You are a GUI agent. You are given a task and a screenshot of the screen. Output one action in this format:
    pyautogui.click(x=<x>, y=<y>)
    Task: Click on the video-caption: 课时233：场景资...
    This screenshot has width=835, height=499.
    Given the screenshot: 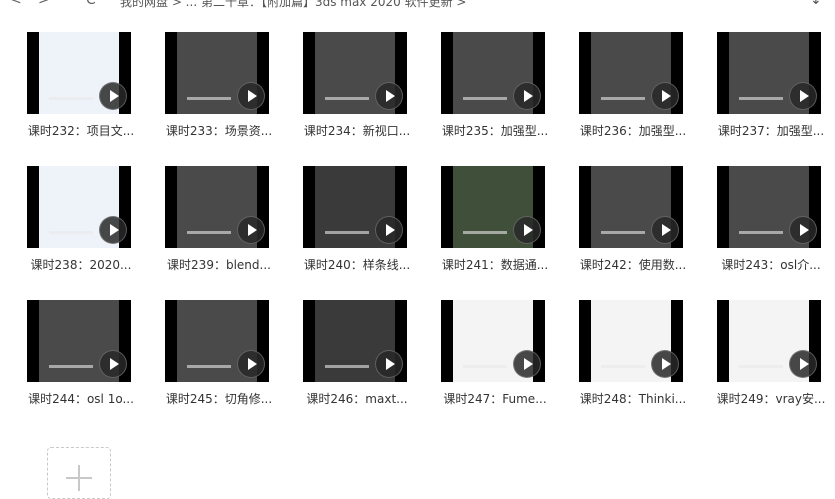 What is the action you would take?
    pyautogui.click(x=219, y=130)
    